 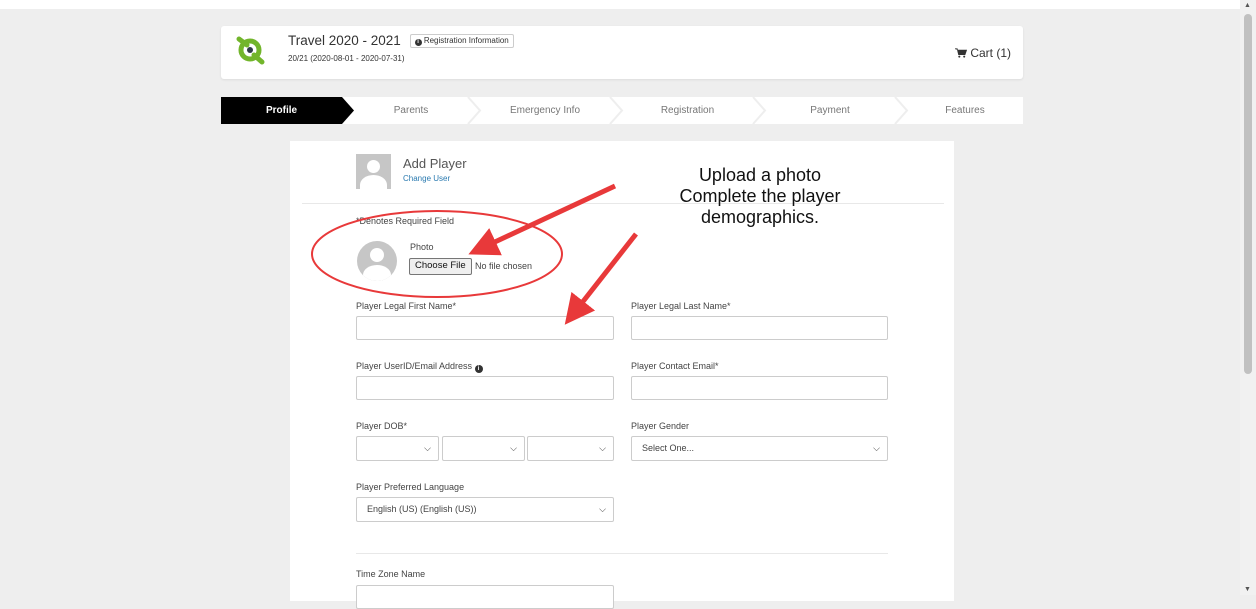 I want to click on timezone-input, so click(x=485, y=597).